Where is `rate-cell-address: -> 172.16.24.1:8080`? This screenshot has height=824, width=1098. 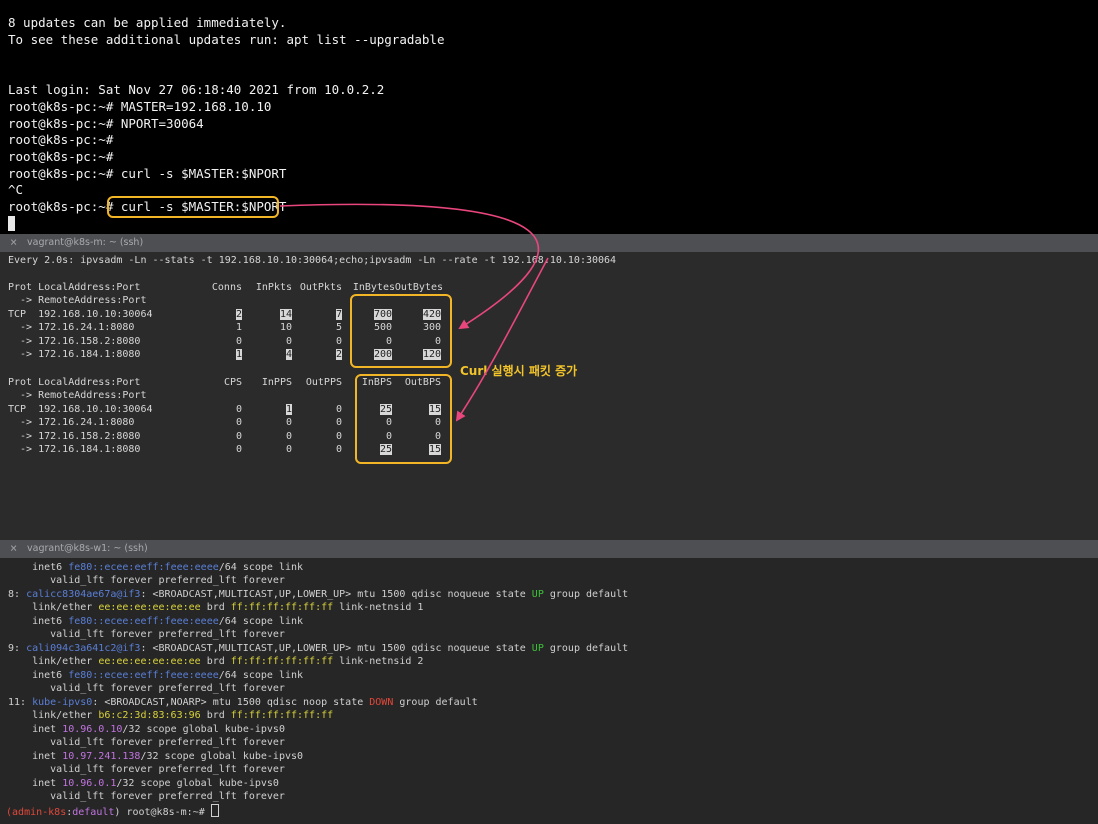 rate-cell-address: -> 172.16.24.1:8080 is located at coordinates (71, 422).